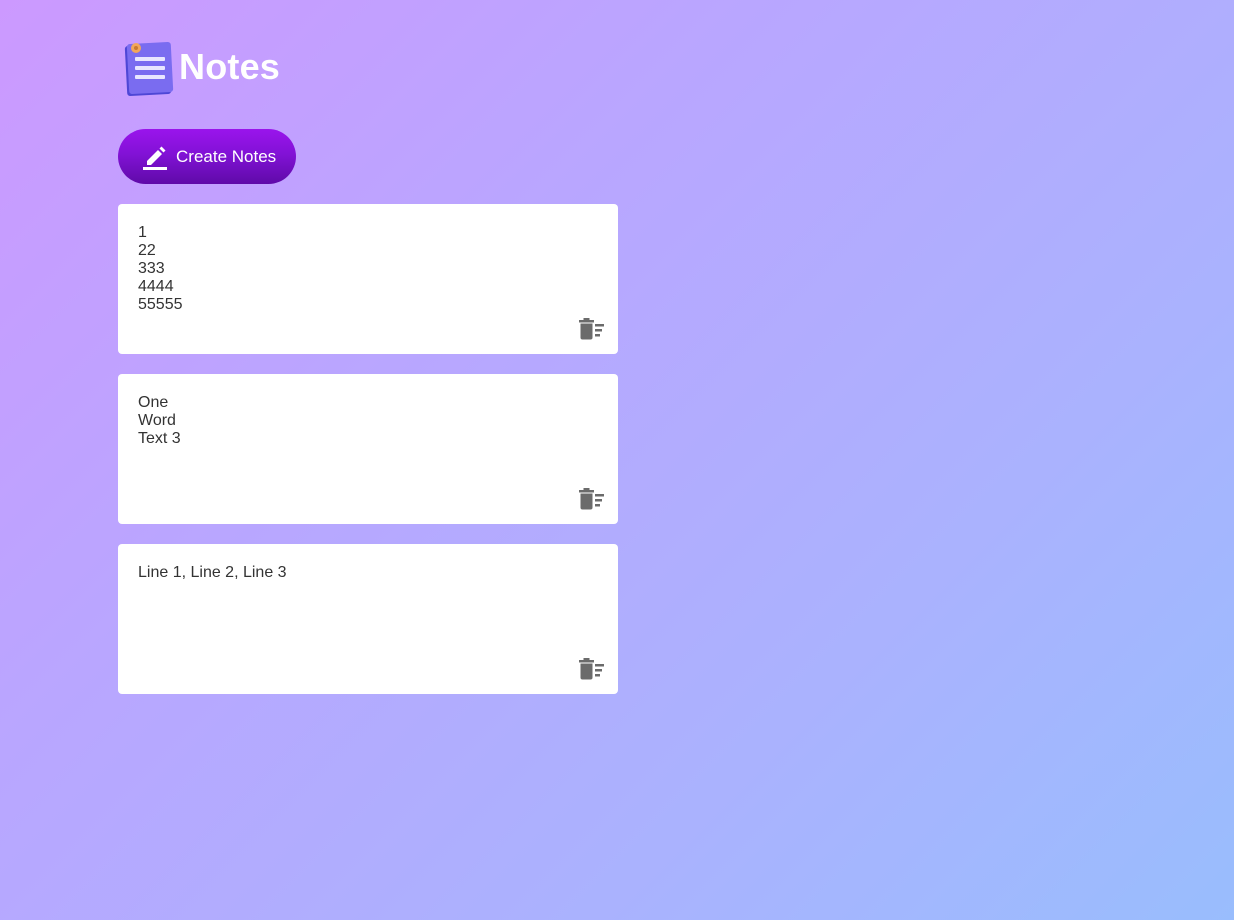 The image size is (1234, 920). I want to click on app-title: Notes, so click(230, 66).